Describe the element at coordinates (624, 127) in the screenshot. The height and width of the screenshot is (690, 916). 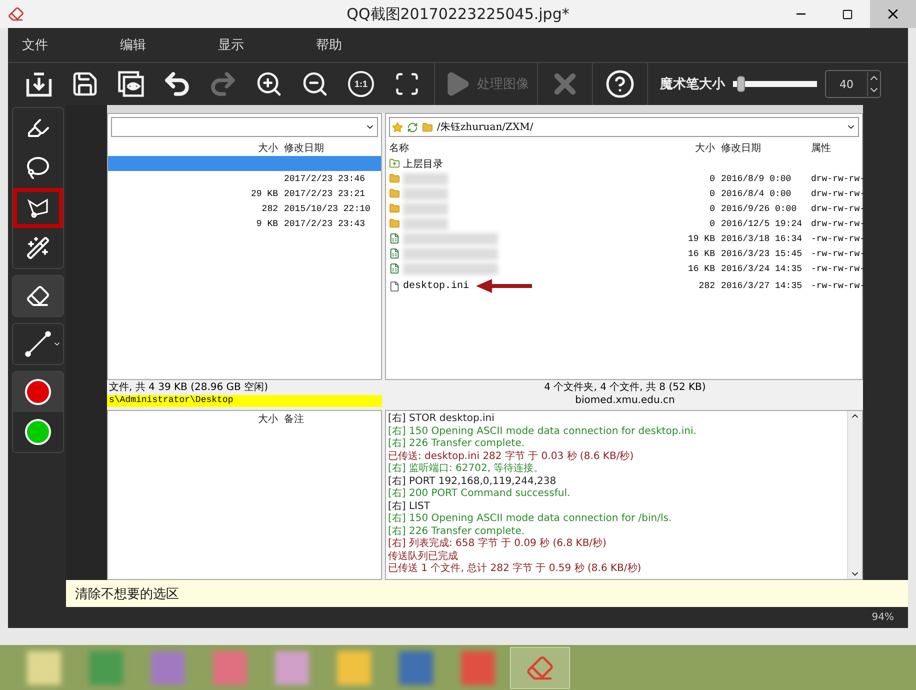
I see `path-field: /朱钰zhuruan/ZXM/` at that location.